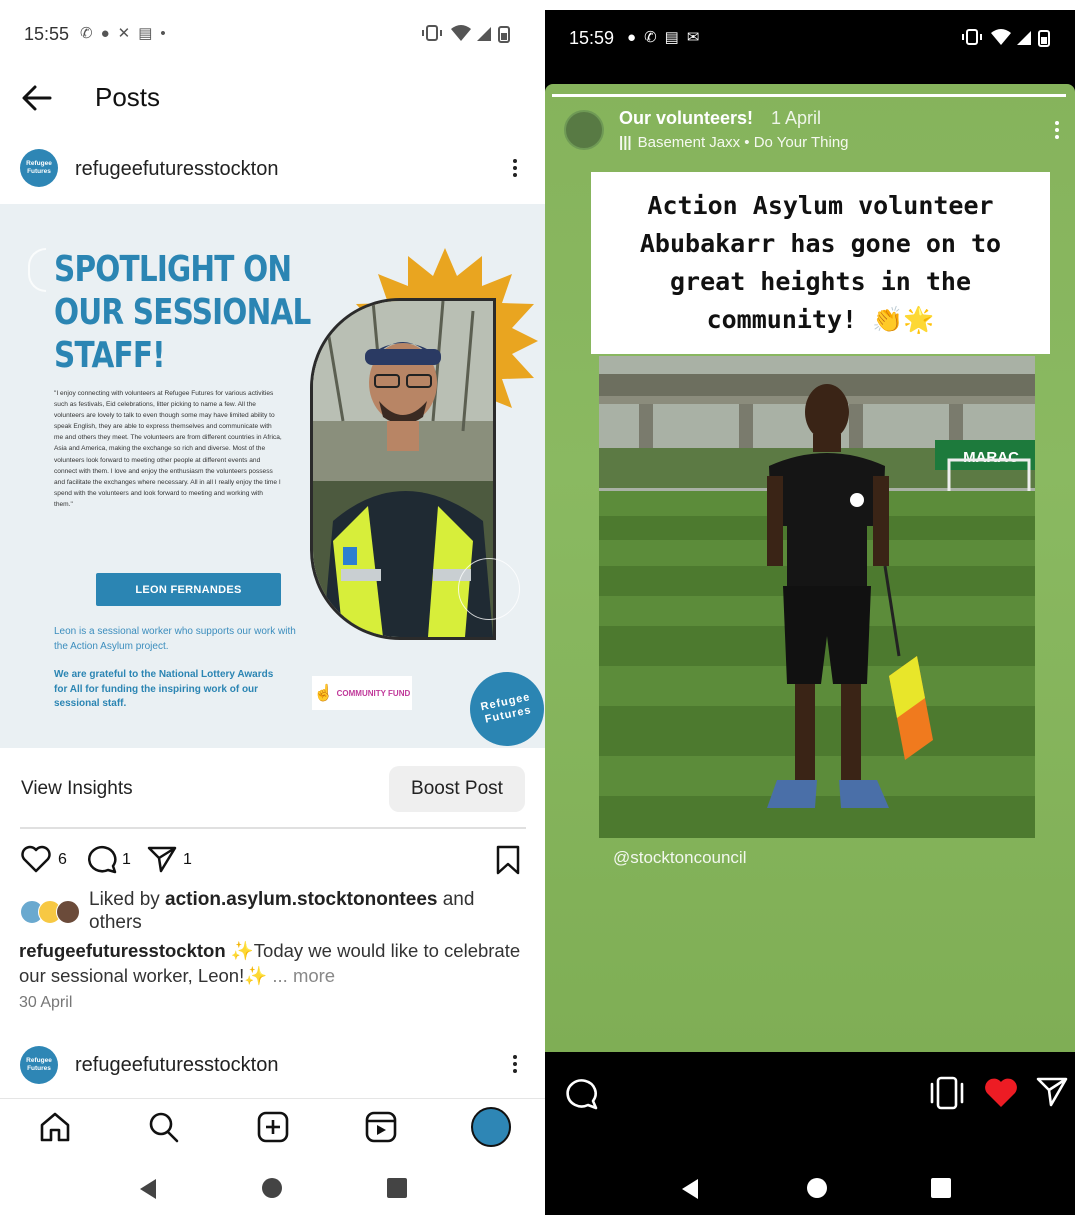 This screenshot has width=1075, height=1215. I want to click on refugee-futures-badge: Refugee Futures, so click(507, 709).